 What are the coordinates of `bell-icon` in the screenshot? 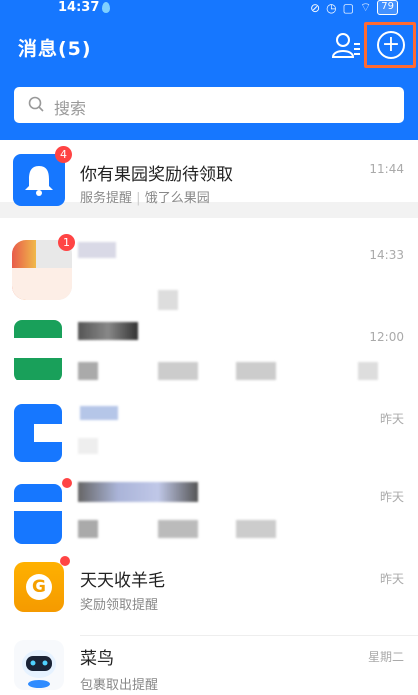 It's located at (39, 181).